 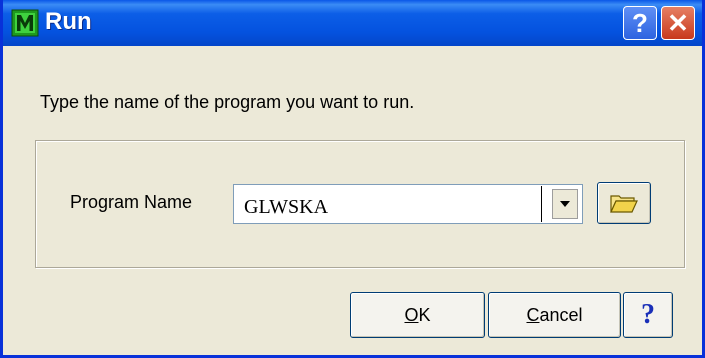 I want to click on cancel-button: Cancel, so click(x=554, y=315).